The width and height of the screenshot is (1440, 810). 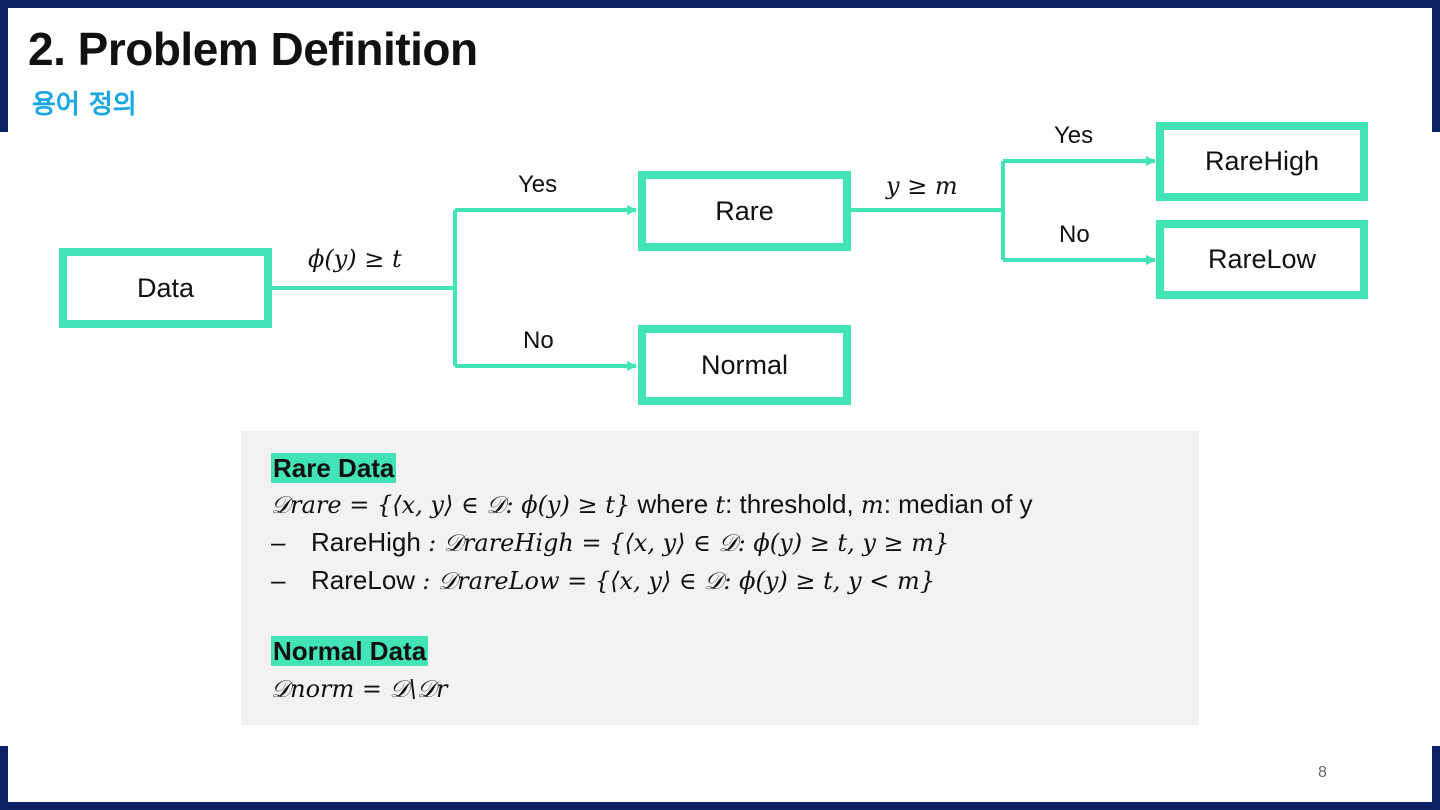 I want to click on rare-where-text: where, so click(x=673, y=504).